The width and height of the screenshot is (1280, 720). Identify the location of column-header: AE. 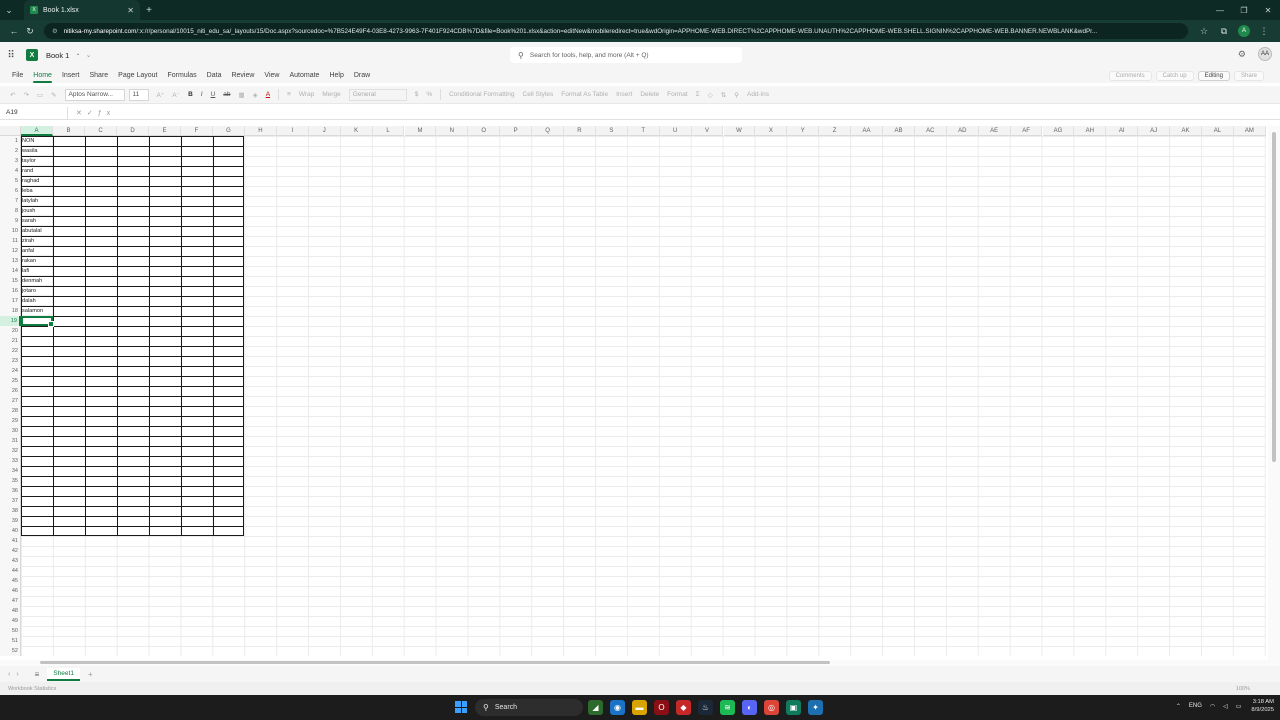
(994, 131).